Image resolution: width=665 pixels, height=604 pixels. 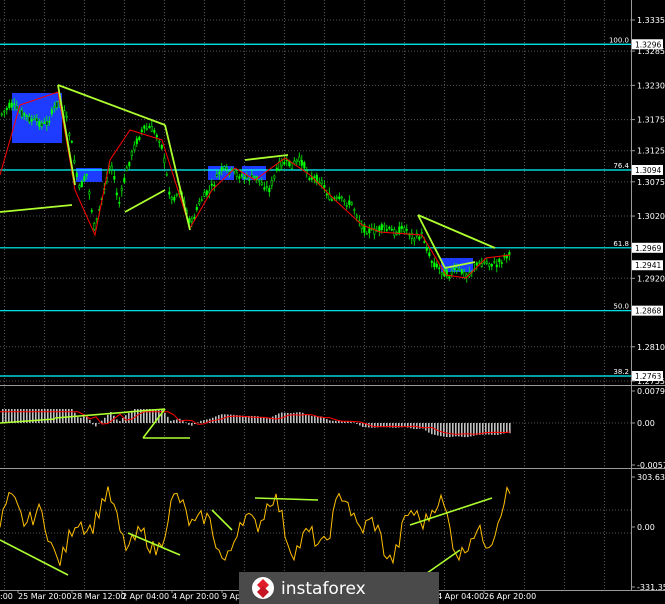 I want to click on price-tick-label: 1.3175, so click(x=651, y=120).